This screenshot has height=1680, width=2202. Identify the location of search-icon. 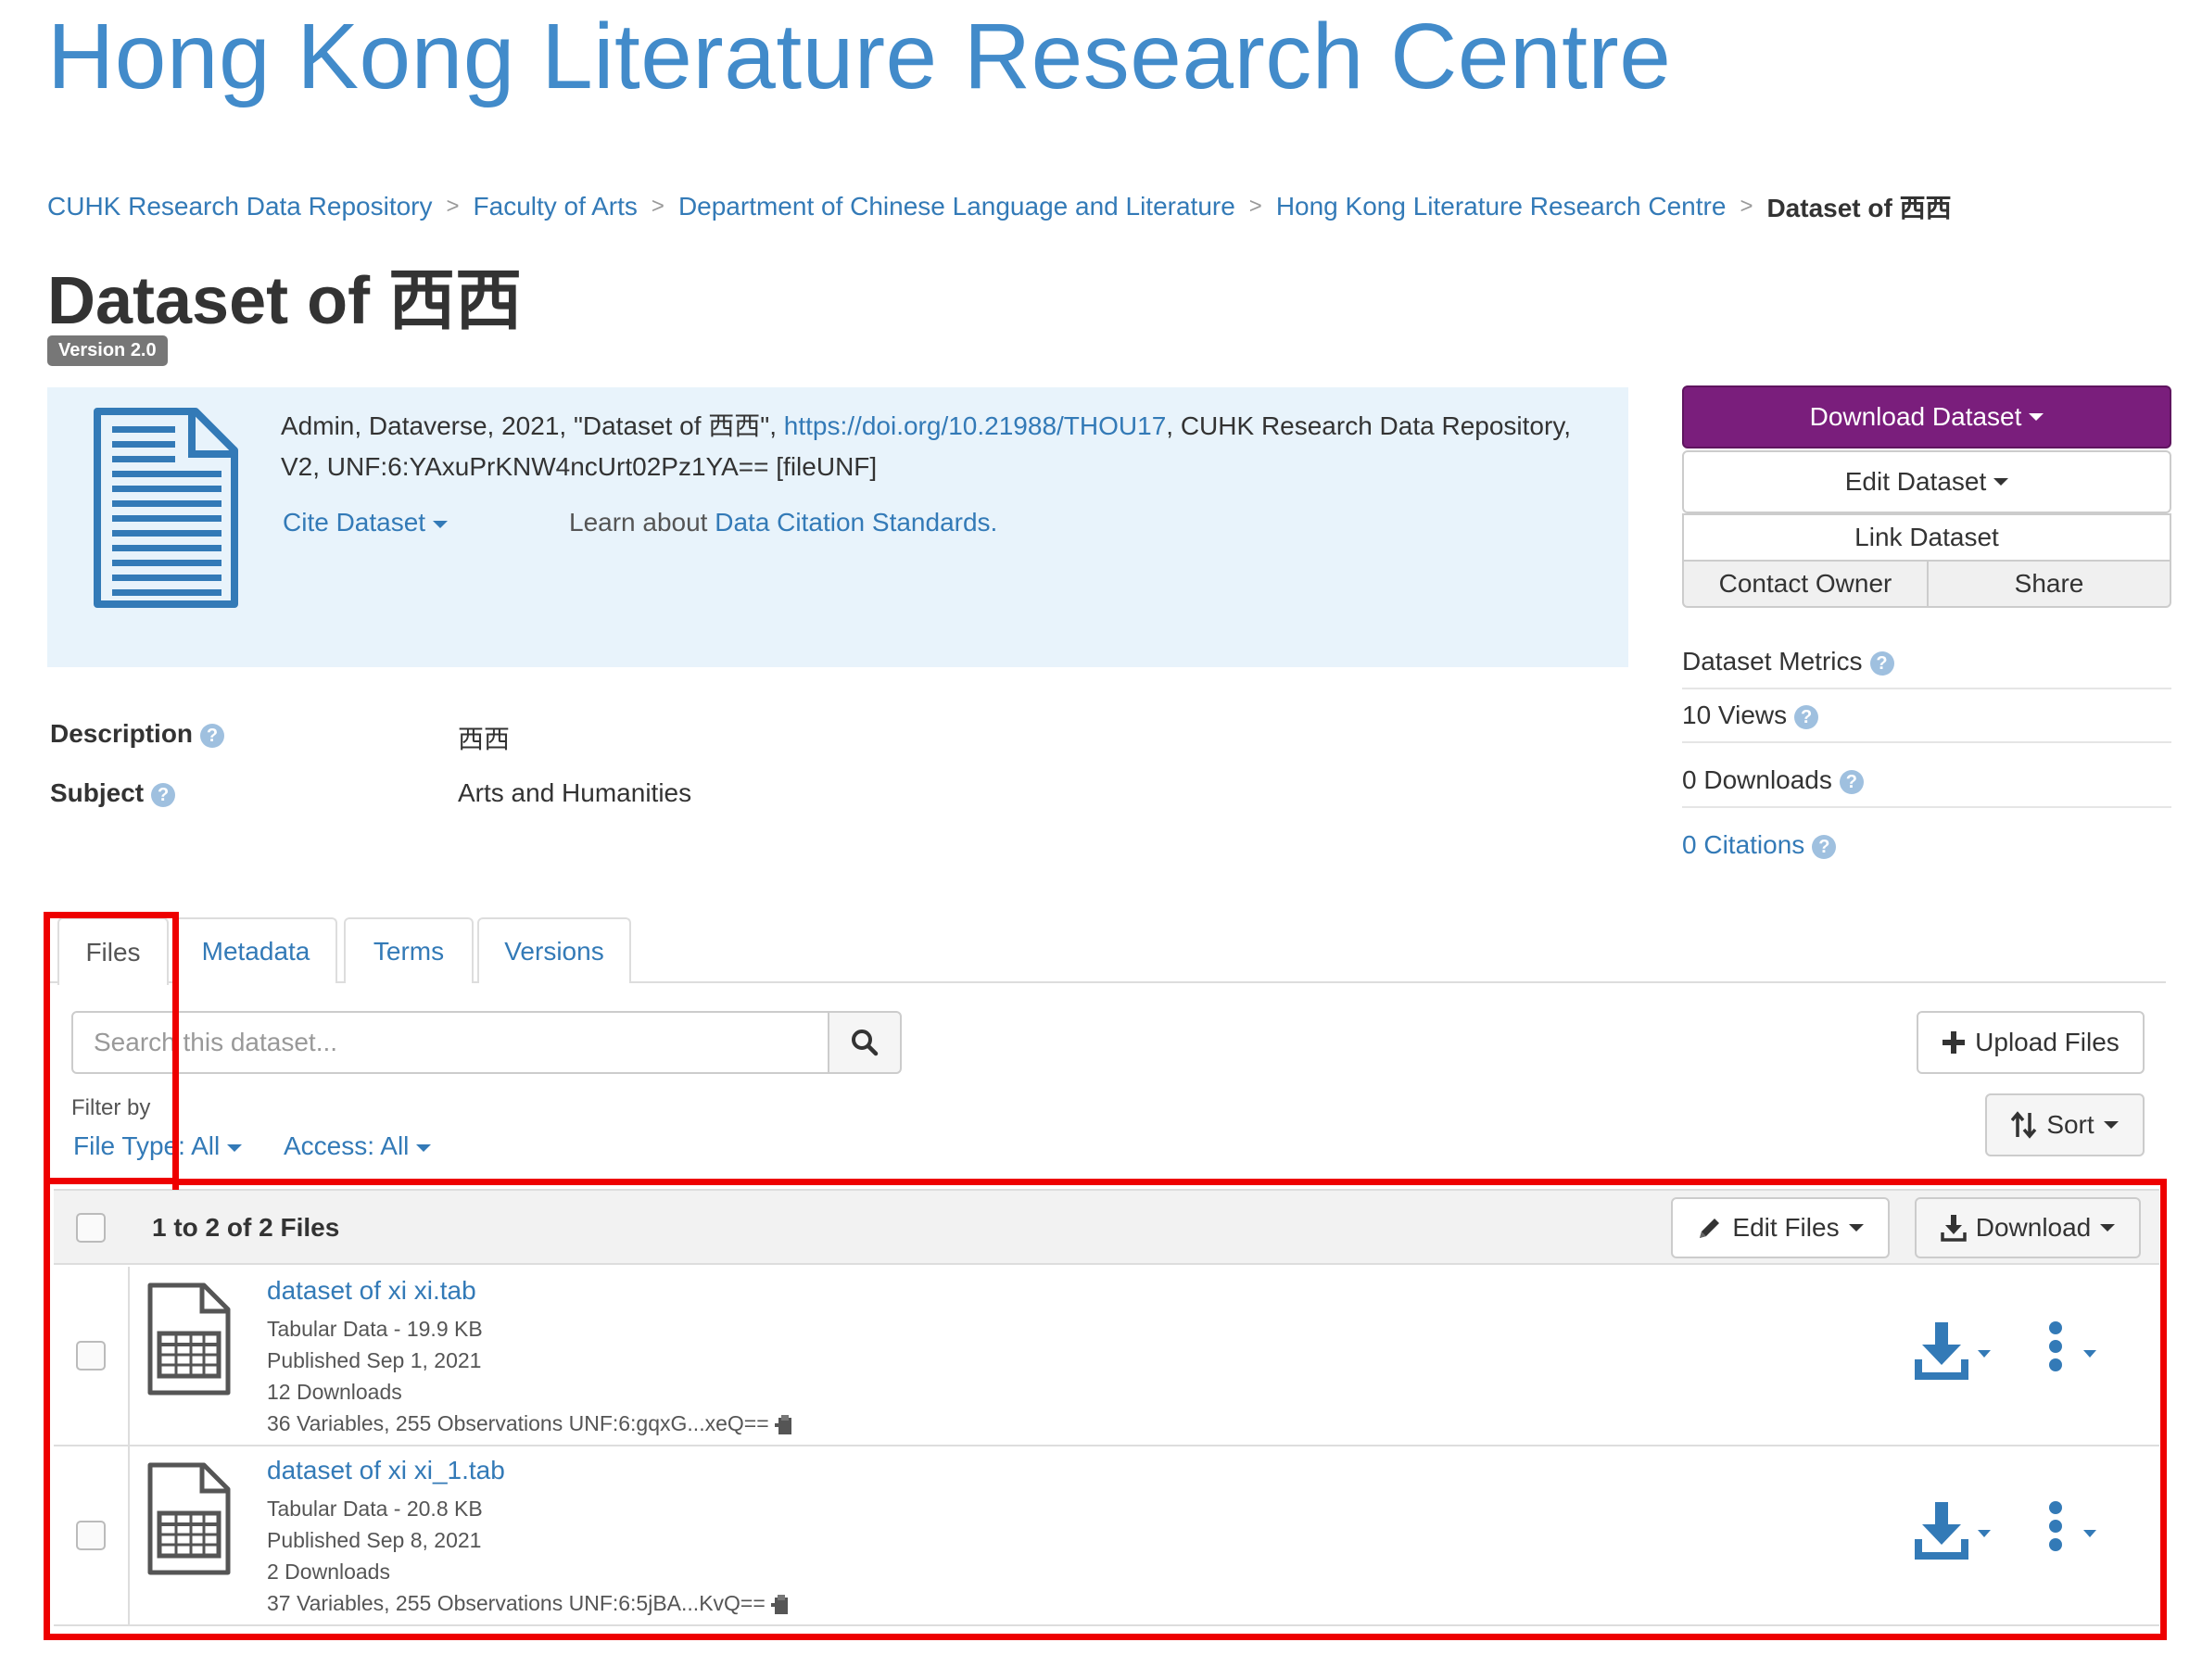
(865, 1042).